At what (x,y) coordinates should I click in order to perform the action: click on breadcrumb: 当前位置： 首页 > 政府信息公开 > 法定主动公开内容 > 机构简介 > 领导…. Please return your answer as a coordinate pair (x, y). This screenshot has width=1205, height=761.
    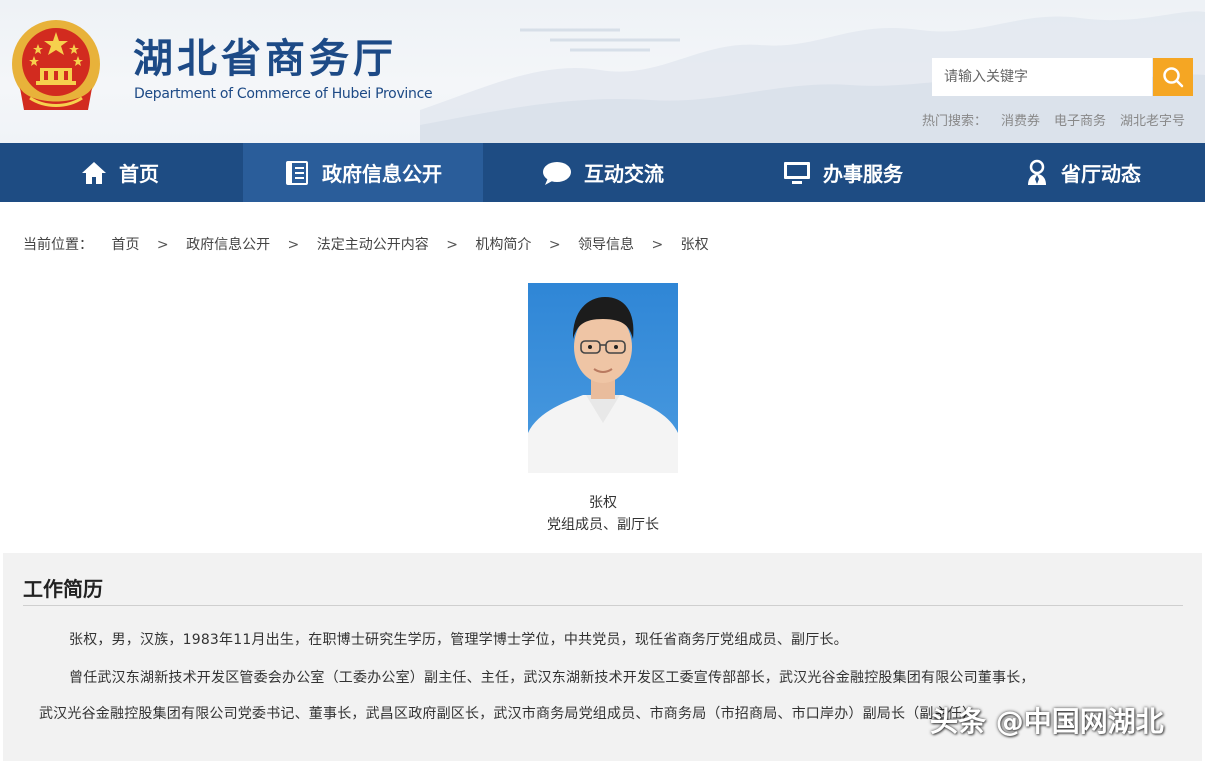
    Looking at the image, I should click on (366, 244).